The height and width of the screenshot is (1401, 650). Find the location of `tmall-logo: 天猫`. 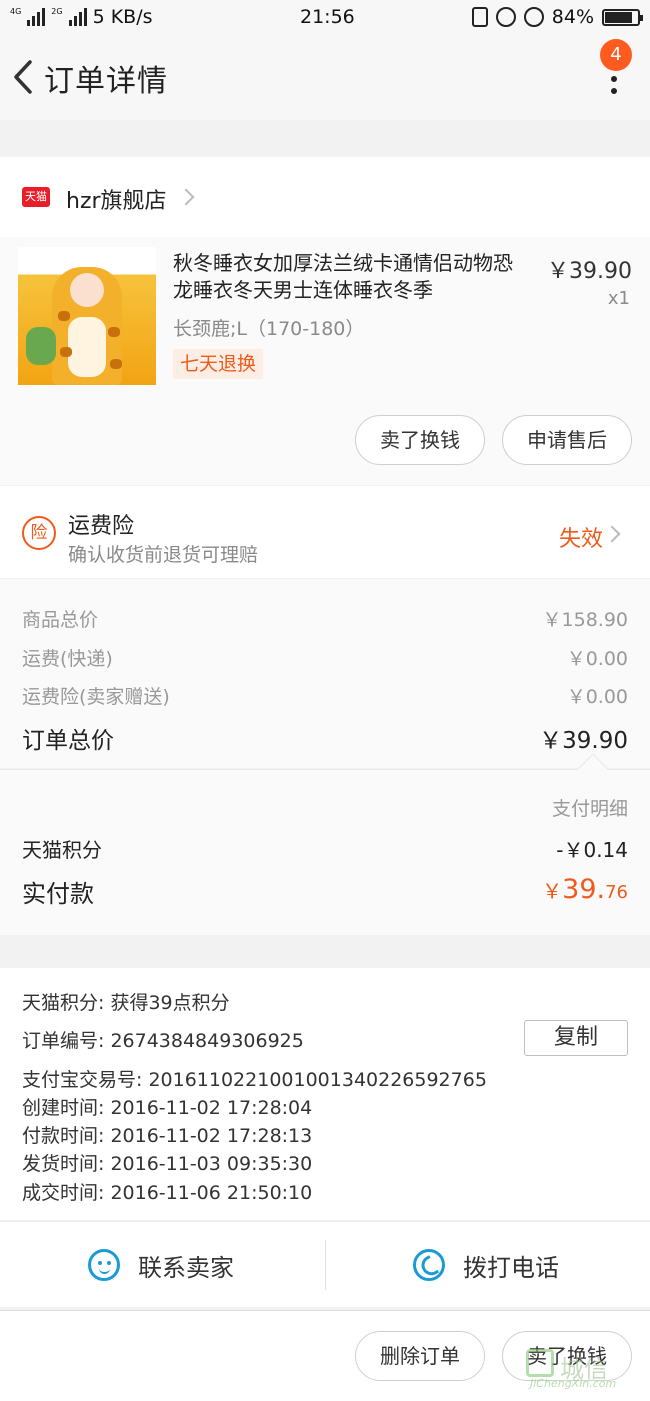

tmall-logo: 天猫 is located at coordinates (36, 197).